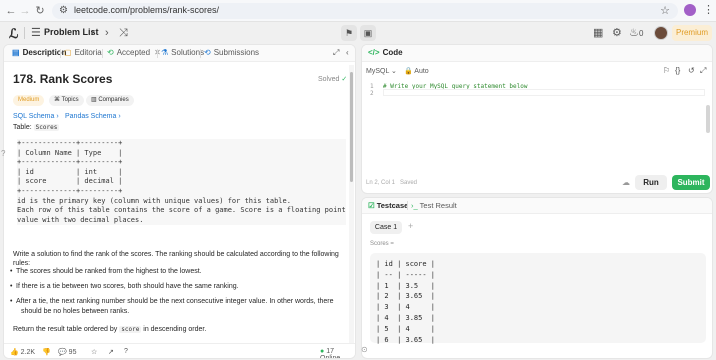  What do you see at coordinates (392, 52) in the screenshot?
I see `code-label: Code` at bounding box center [392, 52].